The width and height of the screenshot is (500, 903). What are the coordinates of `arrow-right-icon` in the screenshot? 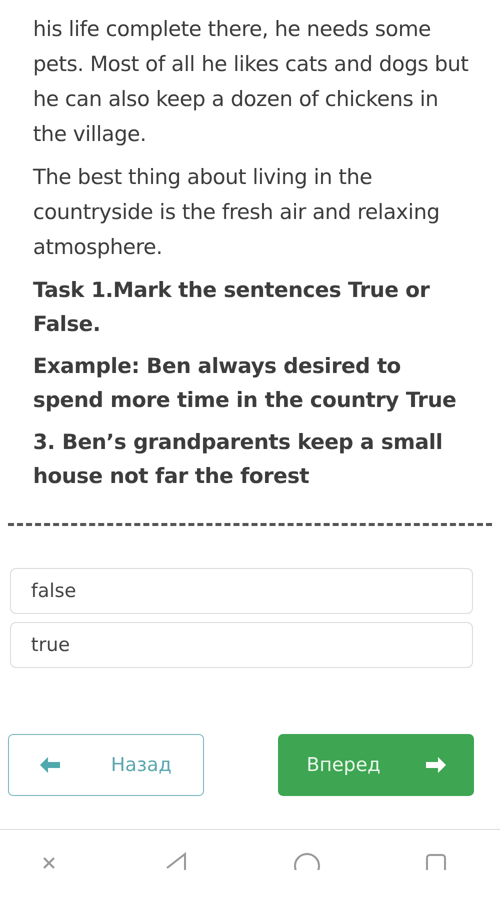 It's located at (436, 765).